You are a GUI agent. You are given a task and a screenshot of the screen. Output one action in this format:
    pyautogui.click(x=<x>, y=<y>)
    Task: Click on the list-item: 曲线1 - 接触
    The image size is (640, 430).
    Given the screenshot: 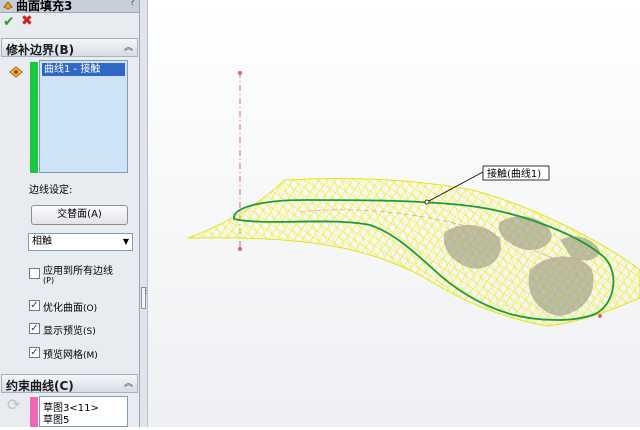 What is the action you would take?
    pyautogui.click(x=83, y=69)
    